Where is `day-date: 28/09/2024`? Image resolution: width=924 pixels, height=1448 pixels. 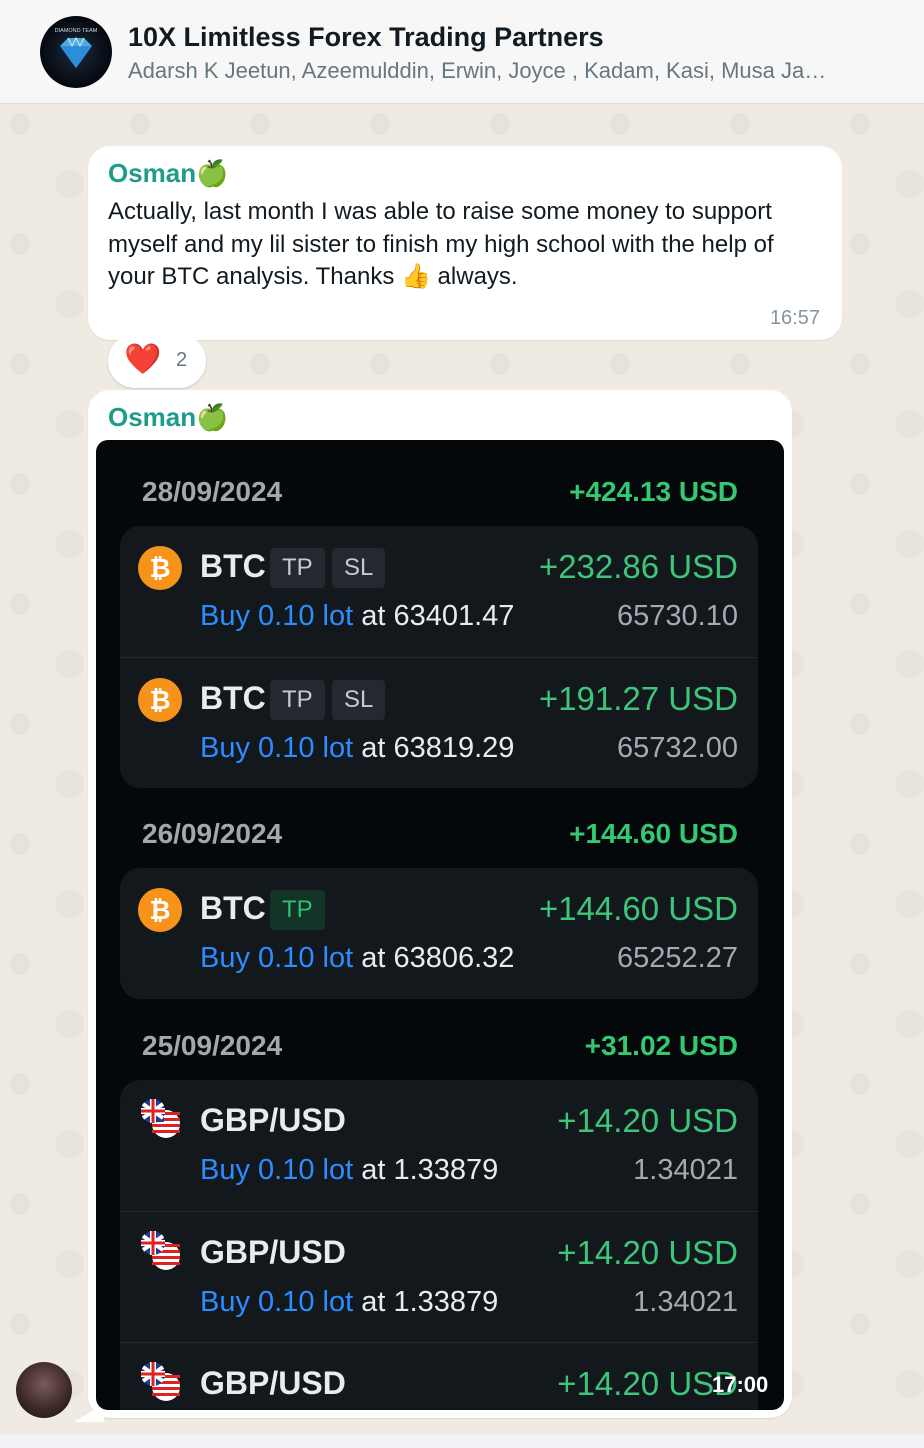
day-date: 28/09/2024 is located at coordinates (212, 491).